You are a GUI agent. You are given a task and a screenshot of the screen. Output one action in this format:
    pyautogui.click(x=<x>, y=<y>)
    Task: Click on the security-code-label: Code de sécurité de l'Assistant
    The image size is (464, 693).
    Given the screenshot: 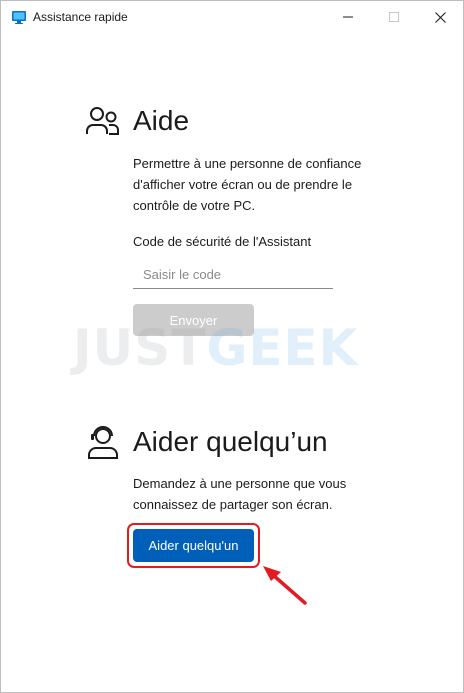 What is the action you would take?
    pyautogui.click(x=222, y=241)
    